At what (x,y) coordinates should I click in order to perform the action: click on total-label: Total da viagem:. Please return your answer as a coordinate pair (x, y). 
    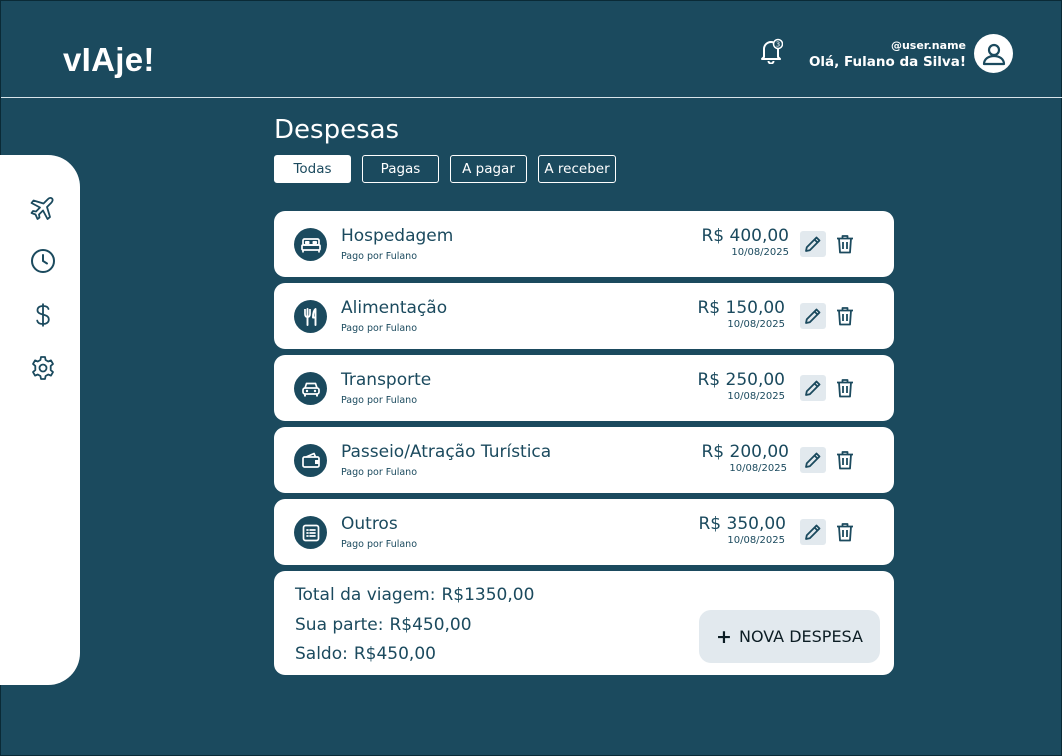
    Looking at the image, I should click on (365, 595).